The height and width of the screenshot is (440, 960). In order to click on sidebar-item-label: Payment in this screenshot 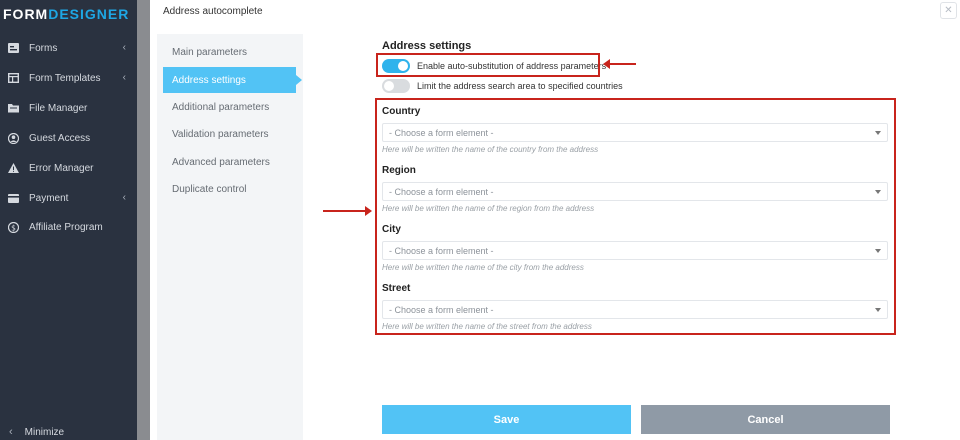, I will do `click(49, 198)`.